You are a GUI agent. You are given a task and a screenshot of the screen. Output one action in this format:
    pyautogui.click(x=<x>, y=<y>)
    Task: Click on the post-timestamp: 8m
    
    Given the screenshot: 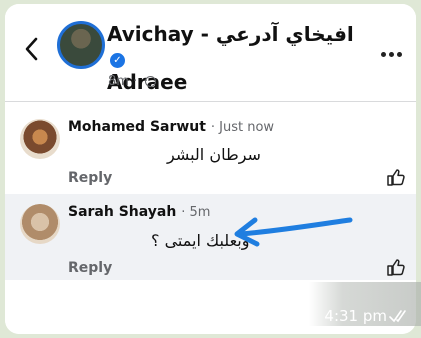 What is the action you would take?
    pyautogui.click(x=118, y=81)
    